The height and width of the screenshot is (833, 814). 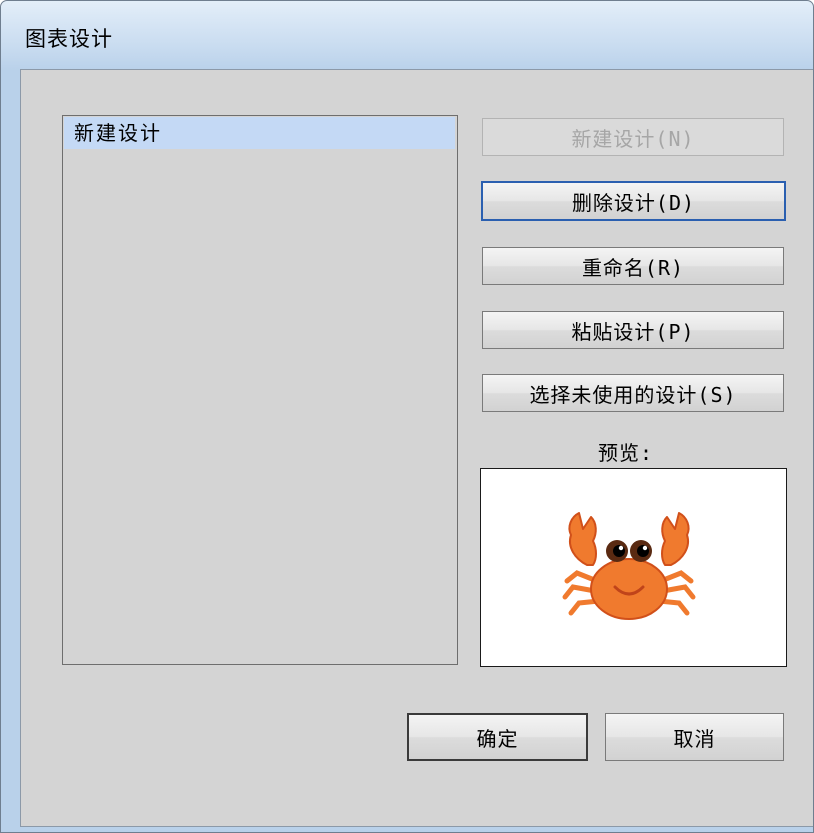 What do you see at coordinates (69, 39) in the screenshot?
I see `window-title: 图表设计` at bounding box center [69, 39].